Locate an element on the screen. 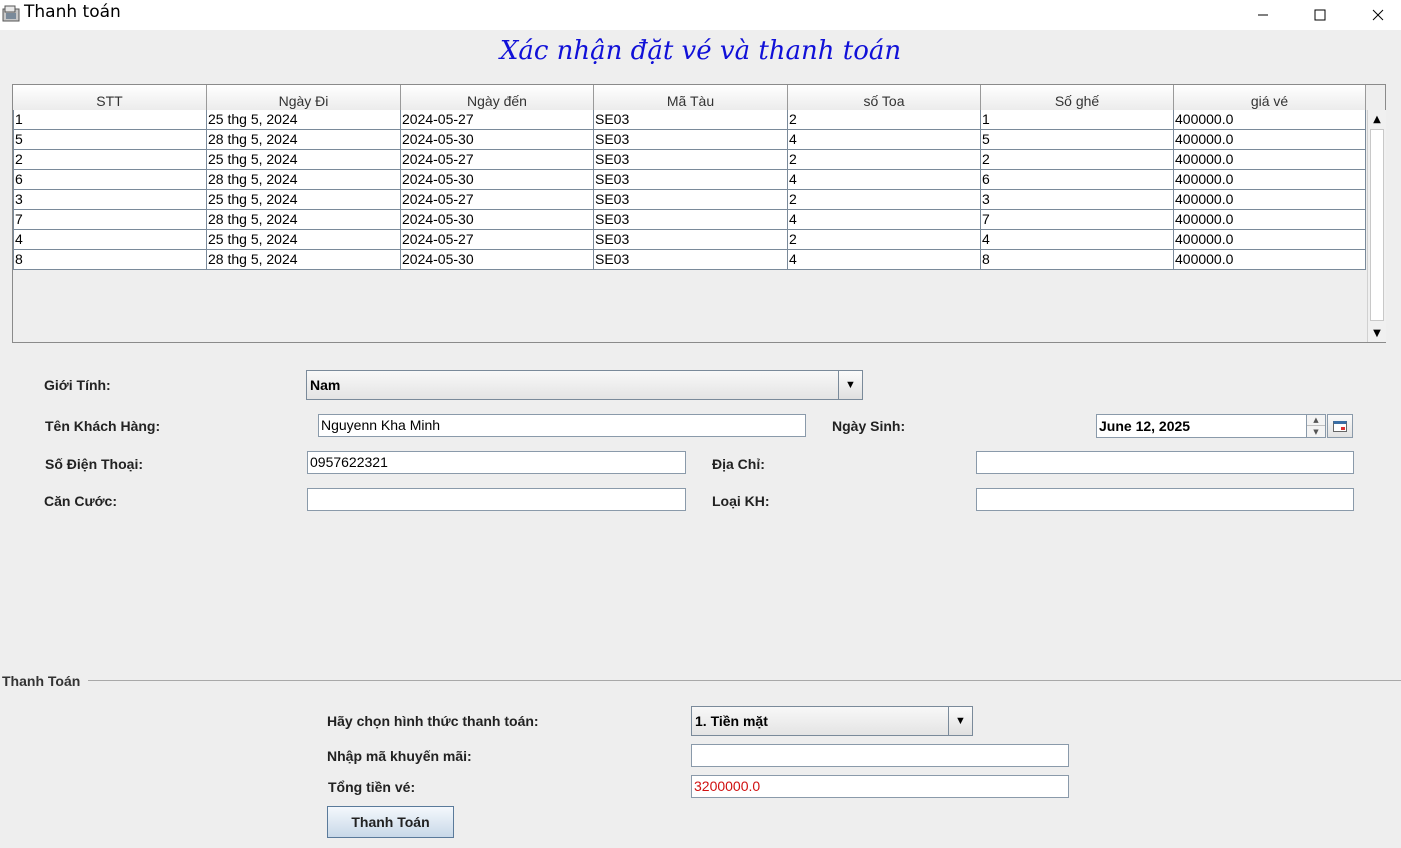 Image resolution: width=1401 pixels, height=848 pixels. column-header-stt: STT is located at coordinates (110, 97).